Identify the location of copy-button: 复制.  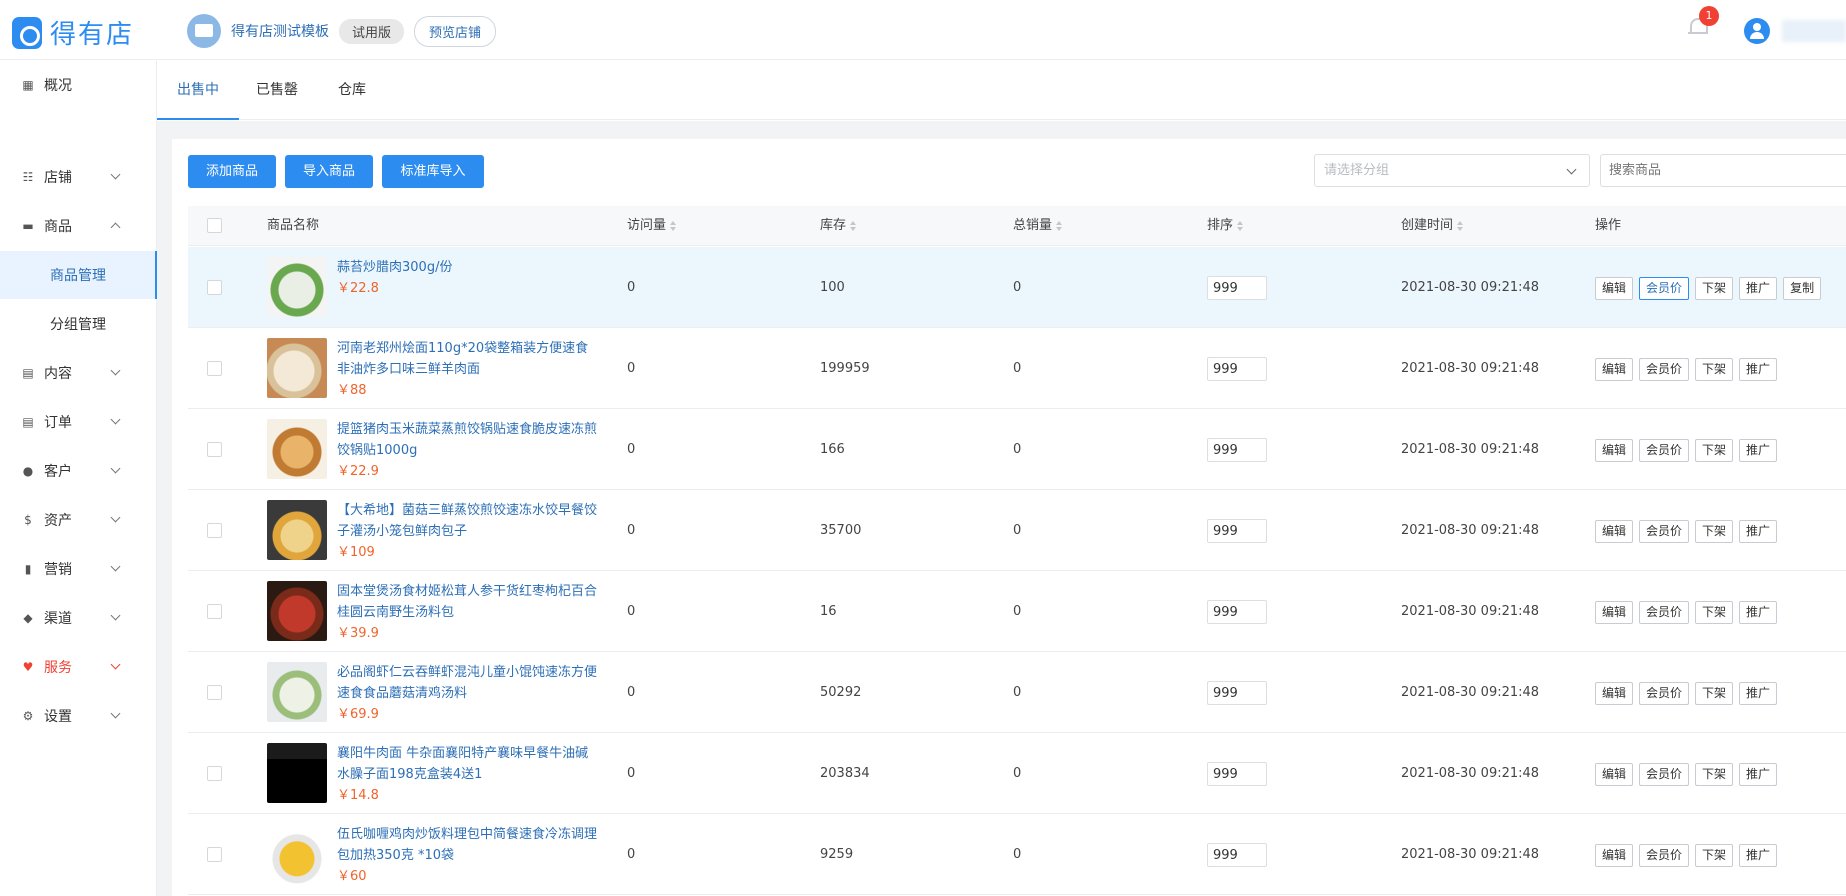
(1802, 288).